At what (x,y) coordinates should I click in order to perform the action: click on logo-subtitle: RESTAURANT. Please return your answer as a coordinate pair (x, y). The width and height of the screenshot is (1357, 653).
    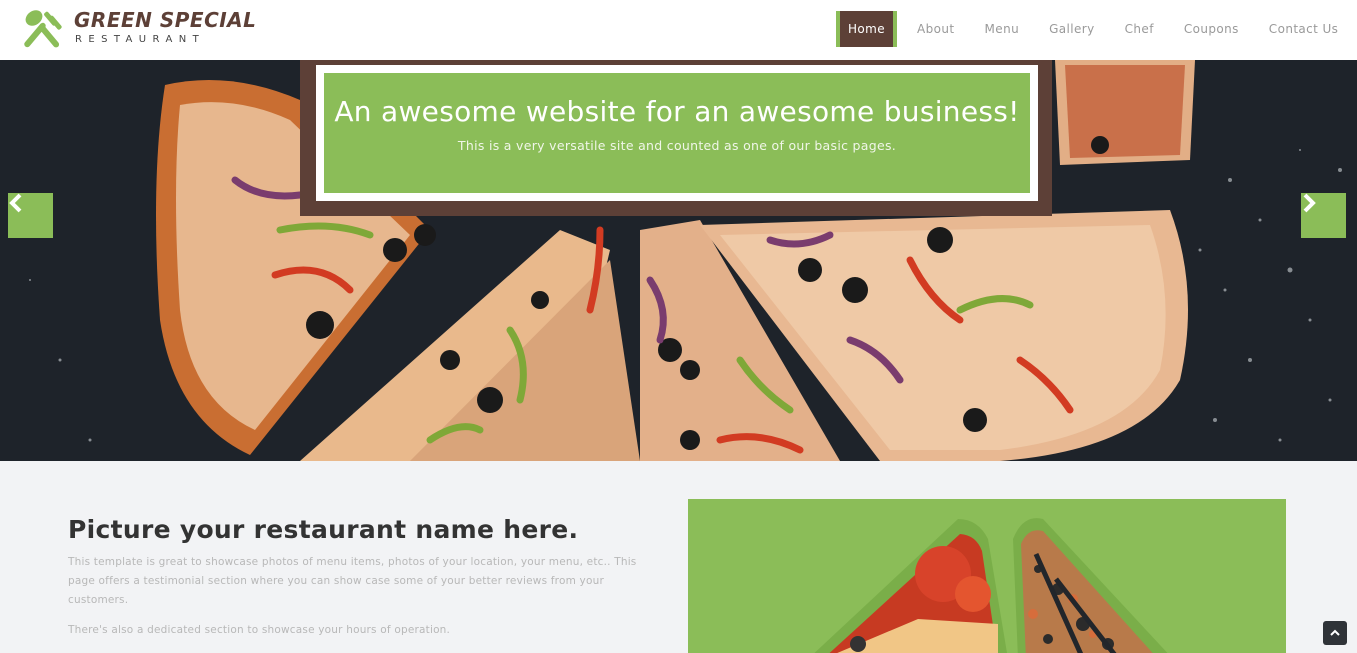
    Looking at the image, I should click on (140, 39).